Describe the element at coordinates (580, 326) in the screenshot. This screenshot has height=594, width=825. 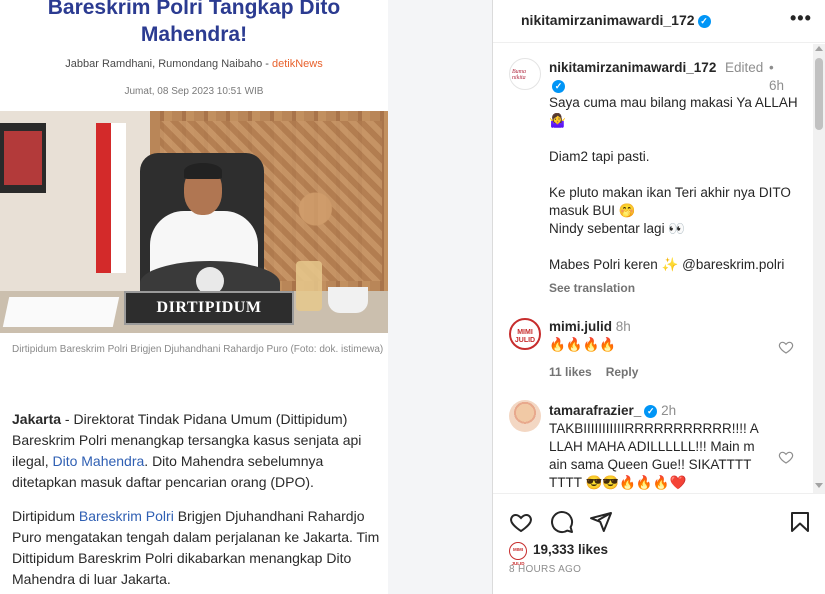
I see `commenter-username: mimi.julid` at that location.